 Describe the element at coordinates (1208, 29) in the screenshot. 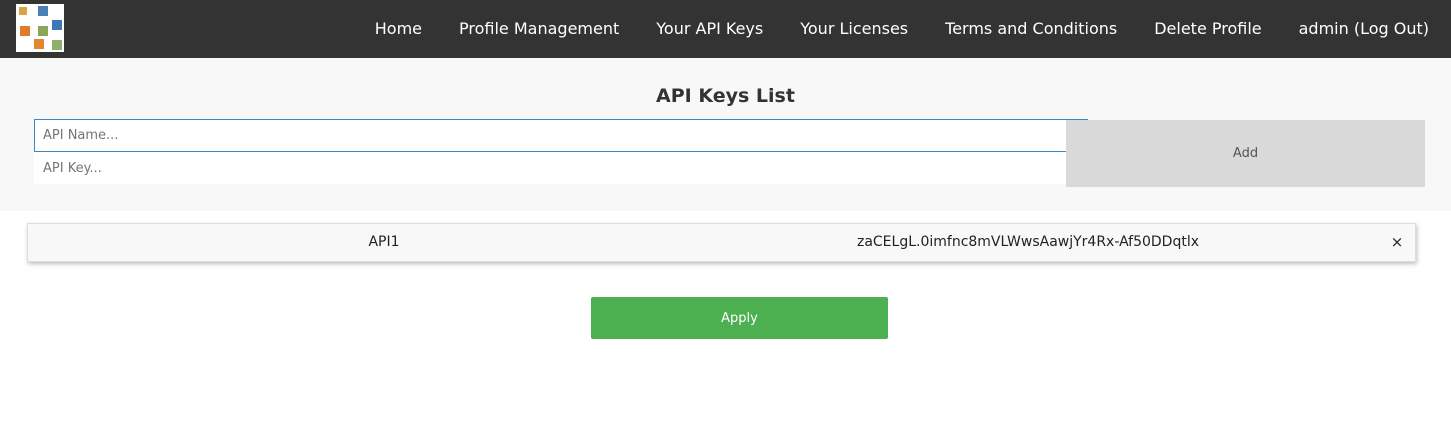

I see `nav-delete-profile-link: Delete Profile` at that location.